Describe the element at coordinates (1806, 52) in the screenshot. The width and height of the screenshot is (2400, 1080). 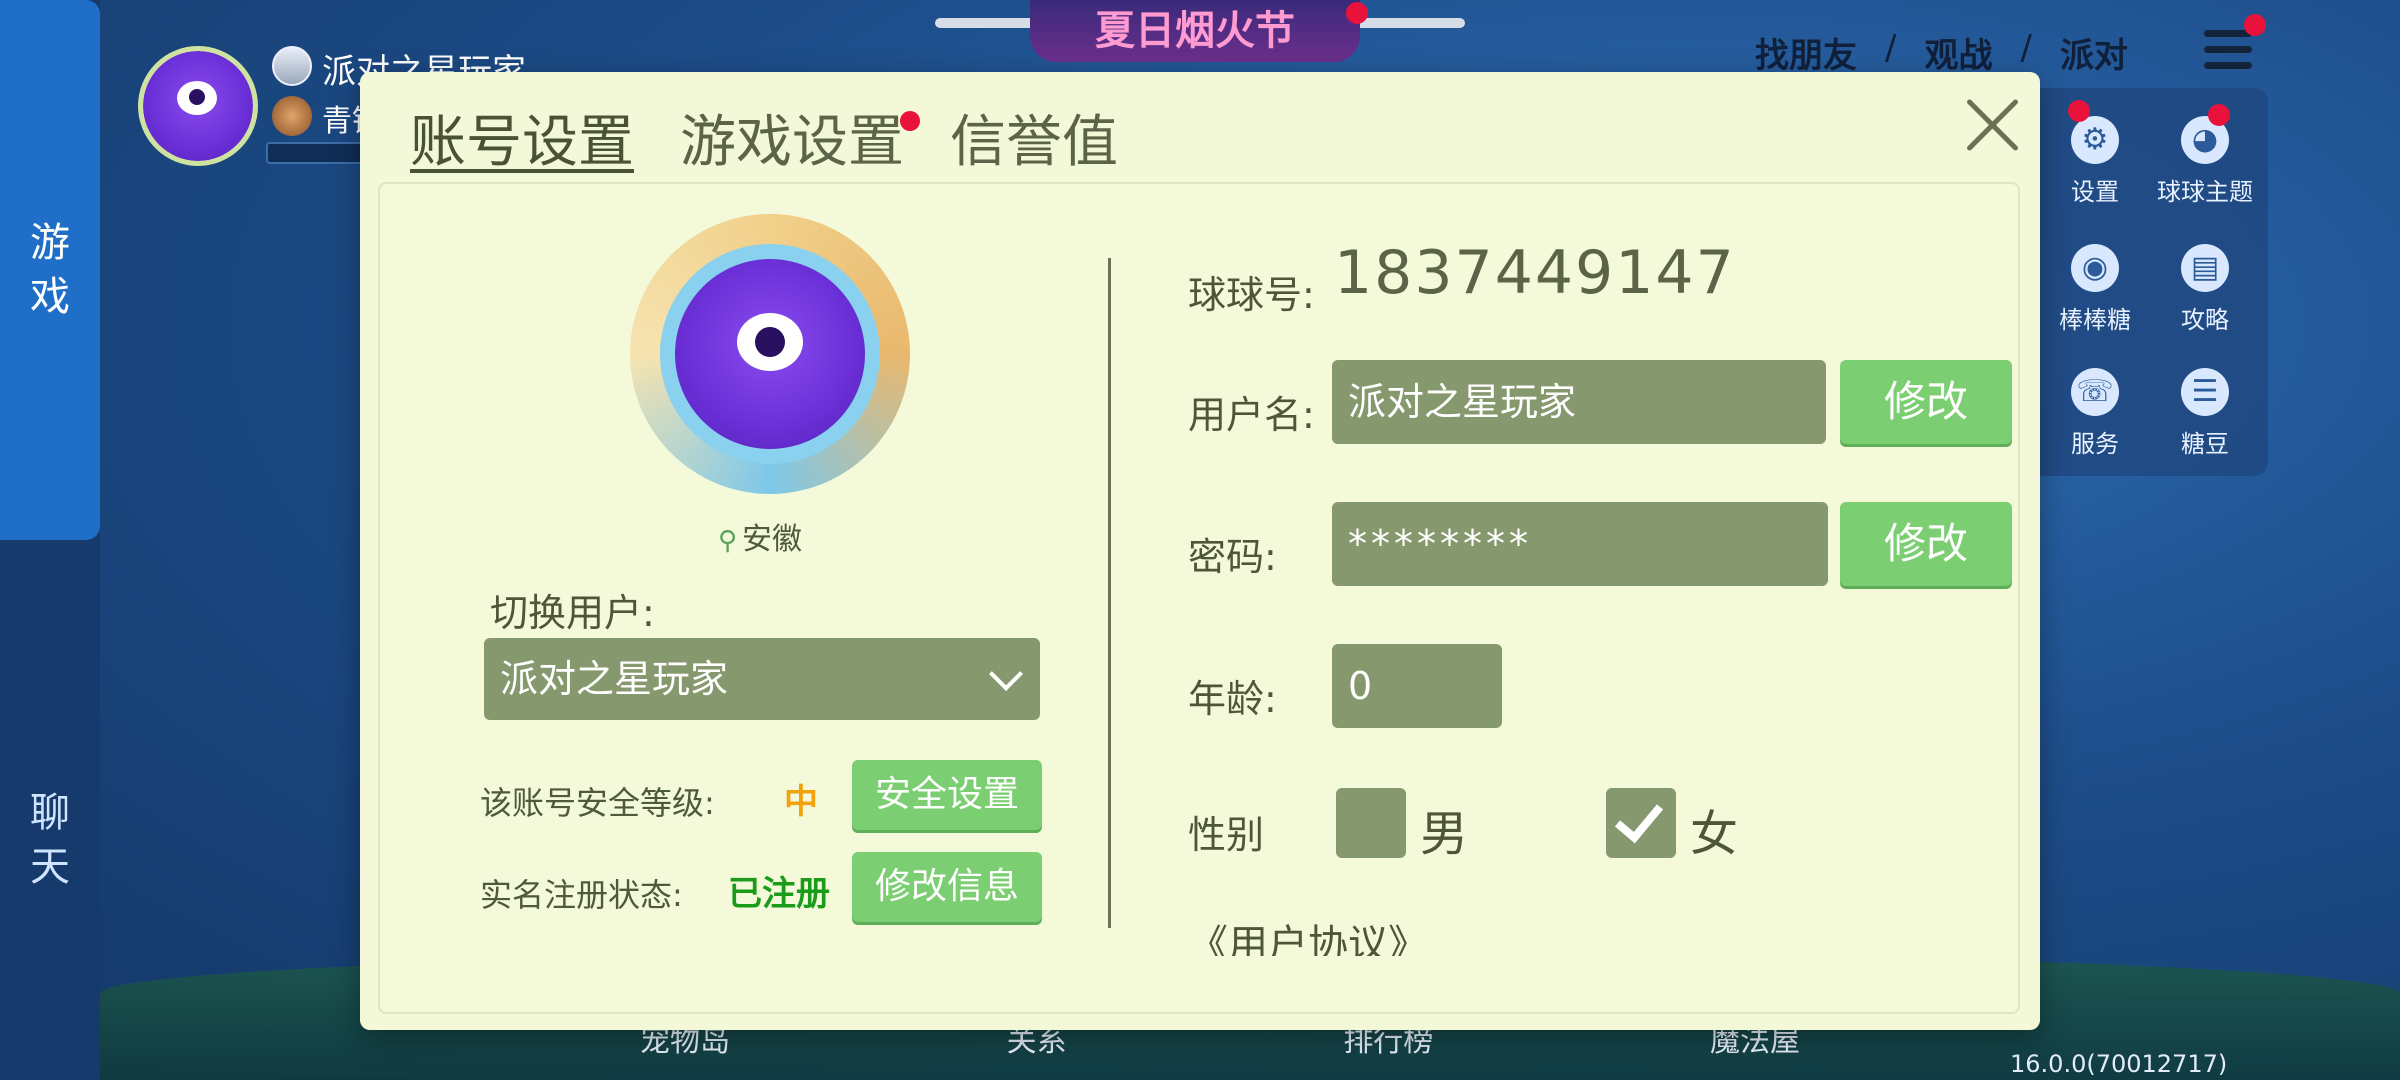
I see `nav-find-friends: 找朋友` at that location.